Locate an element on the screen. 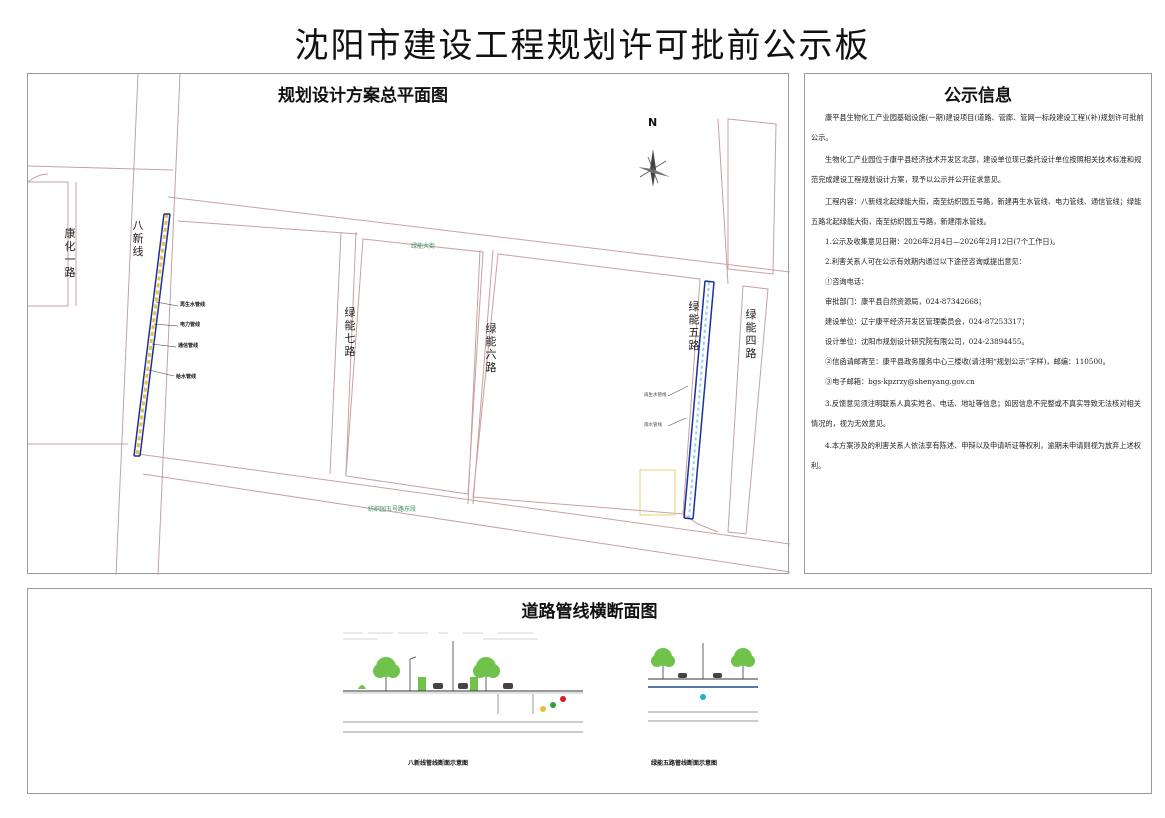 Image resolution: width=1165 pixels, height=818 pixels. pipe-label-power: 电力管线 is located at coordinates (190, 325).